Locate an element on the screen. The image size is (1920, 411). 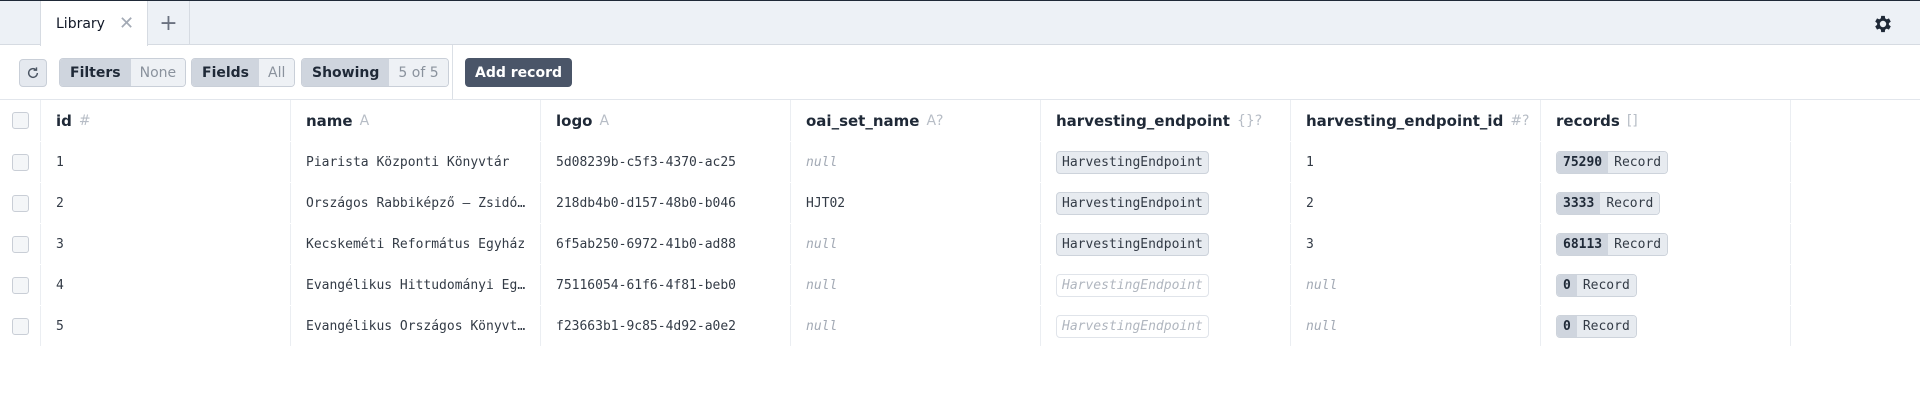
select-all-cell is located at coordinates (20, 120).